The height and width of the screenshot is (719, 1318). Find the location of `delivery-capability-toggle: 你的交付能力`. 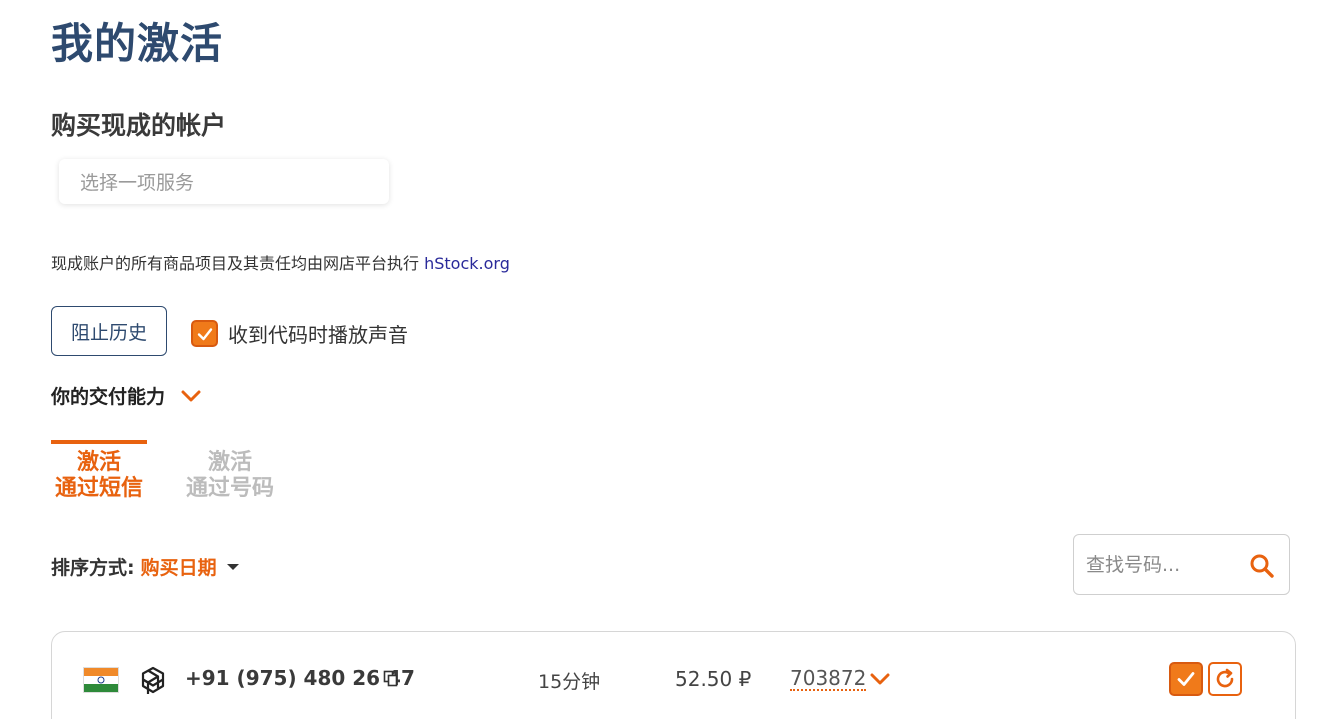

delivery-capability-toggle: 你的交付能力 is located at coordinates (126, 395).